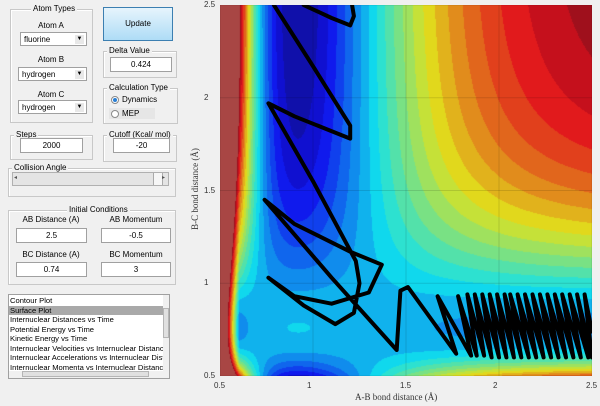 The image size is (600, 406). What do you see at coordinates (51, 254) in the screenshot?
I see `bc-distance-label: BC Distance (A)` at bounding box center [51, 254].